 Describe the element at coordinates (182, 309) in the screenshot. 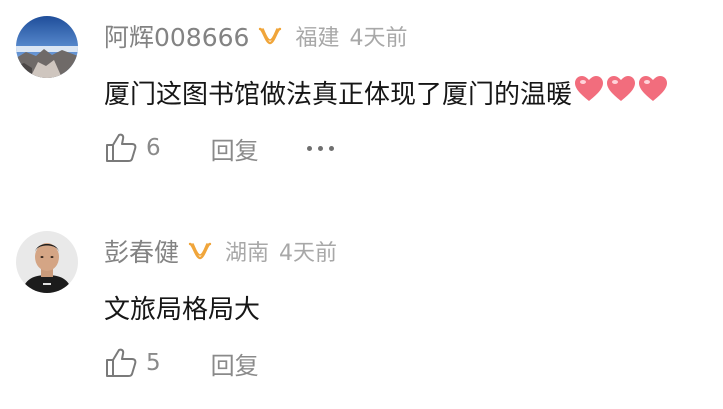

I see `comment-body: 文旅局格局大` at that location.